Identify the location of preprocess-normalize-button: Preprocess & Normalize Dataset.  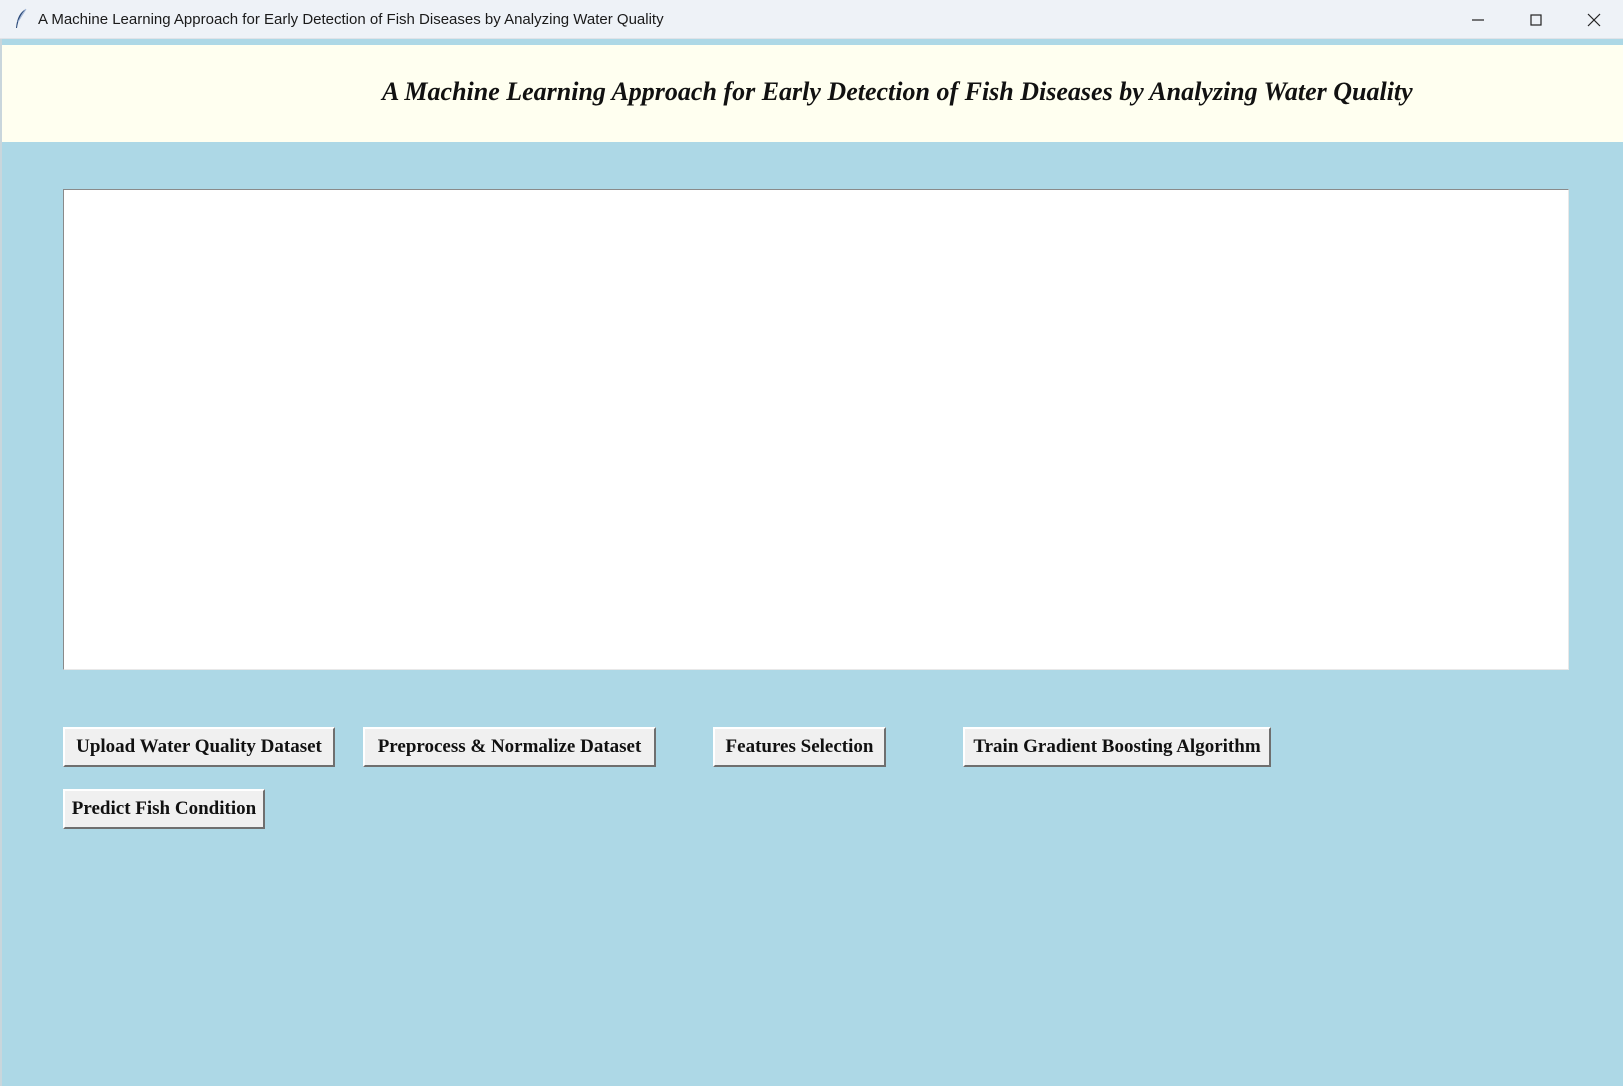
(509, 747).